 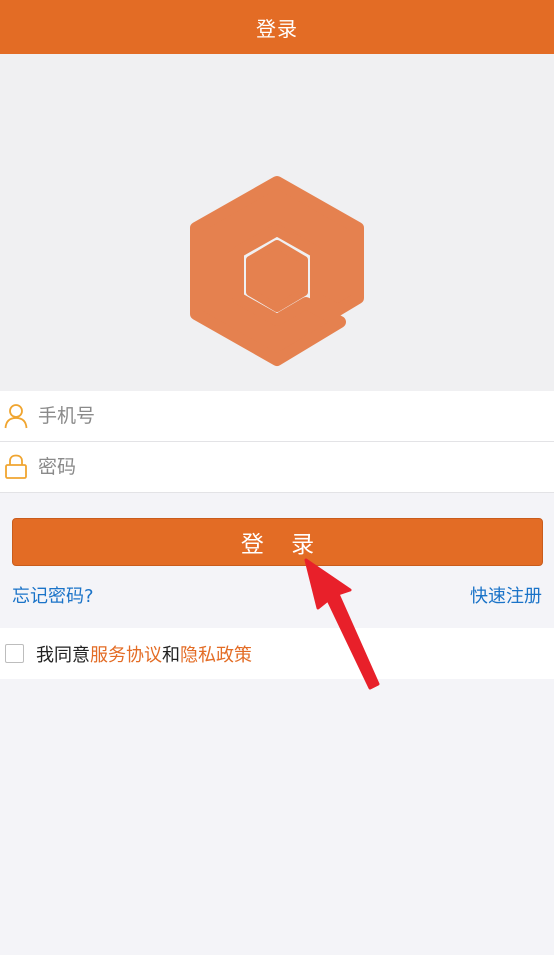 I want to click on forgot-password-link: 忘记密码?, so click(x=53, y=595).